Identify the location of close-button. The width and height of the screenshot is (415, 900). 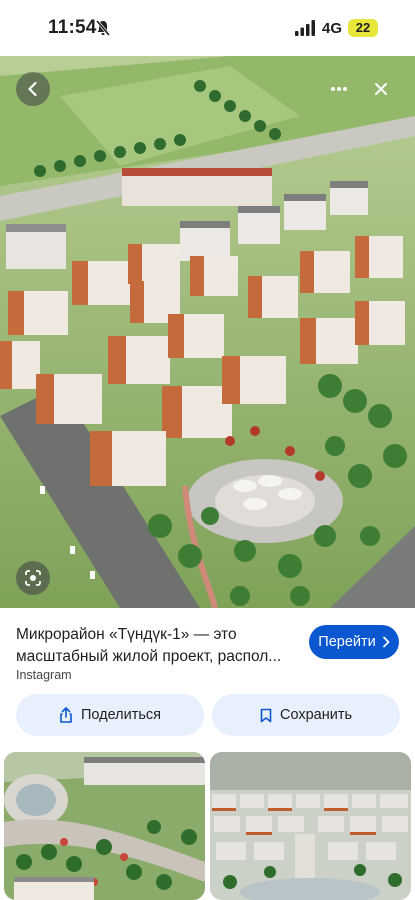
(381, 89).